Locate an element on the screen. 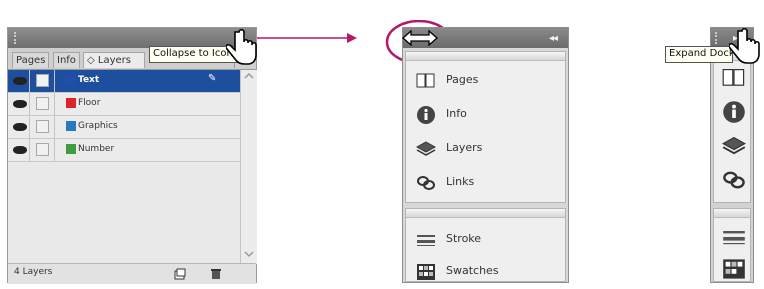  layer-row: Floor is located at coordinates (124, 104).